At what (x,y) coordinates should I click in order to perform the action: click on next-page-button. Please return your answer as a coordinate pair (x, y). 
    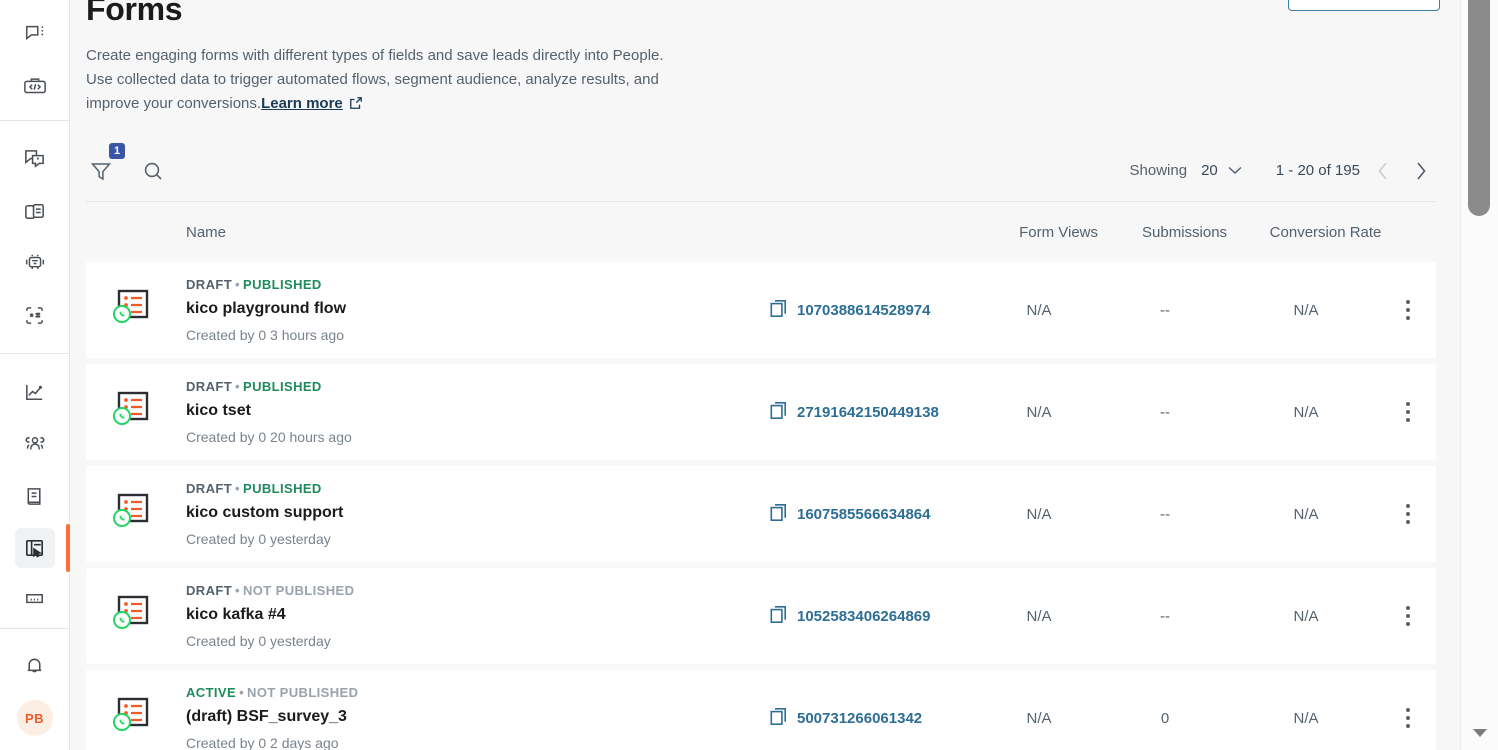
    Looking at the image, I should click on (1421, 171).